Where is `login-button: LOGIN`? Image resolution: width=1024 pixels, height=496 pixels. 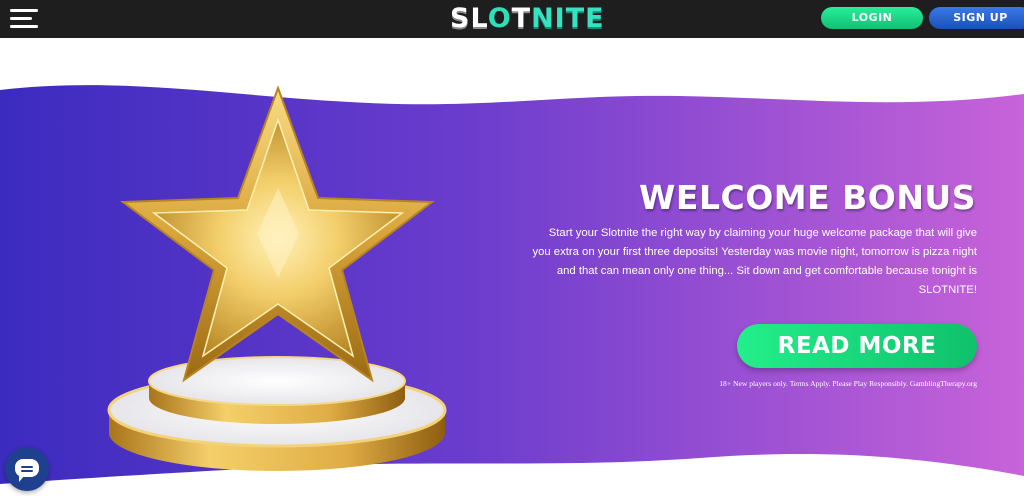 login-button: LOGIN is located at coordinates (872, 18).